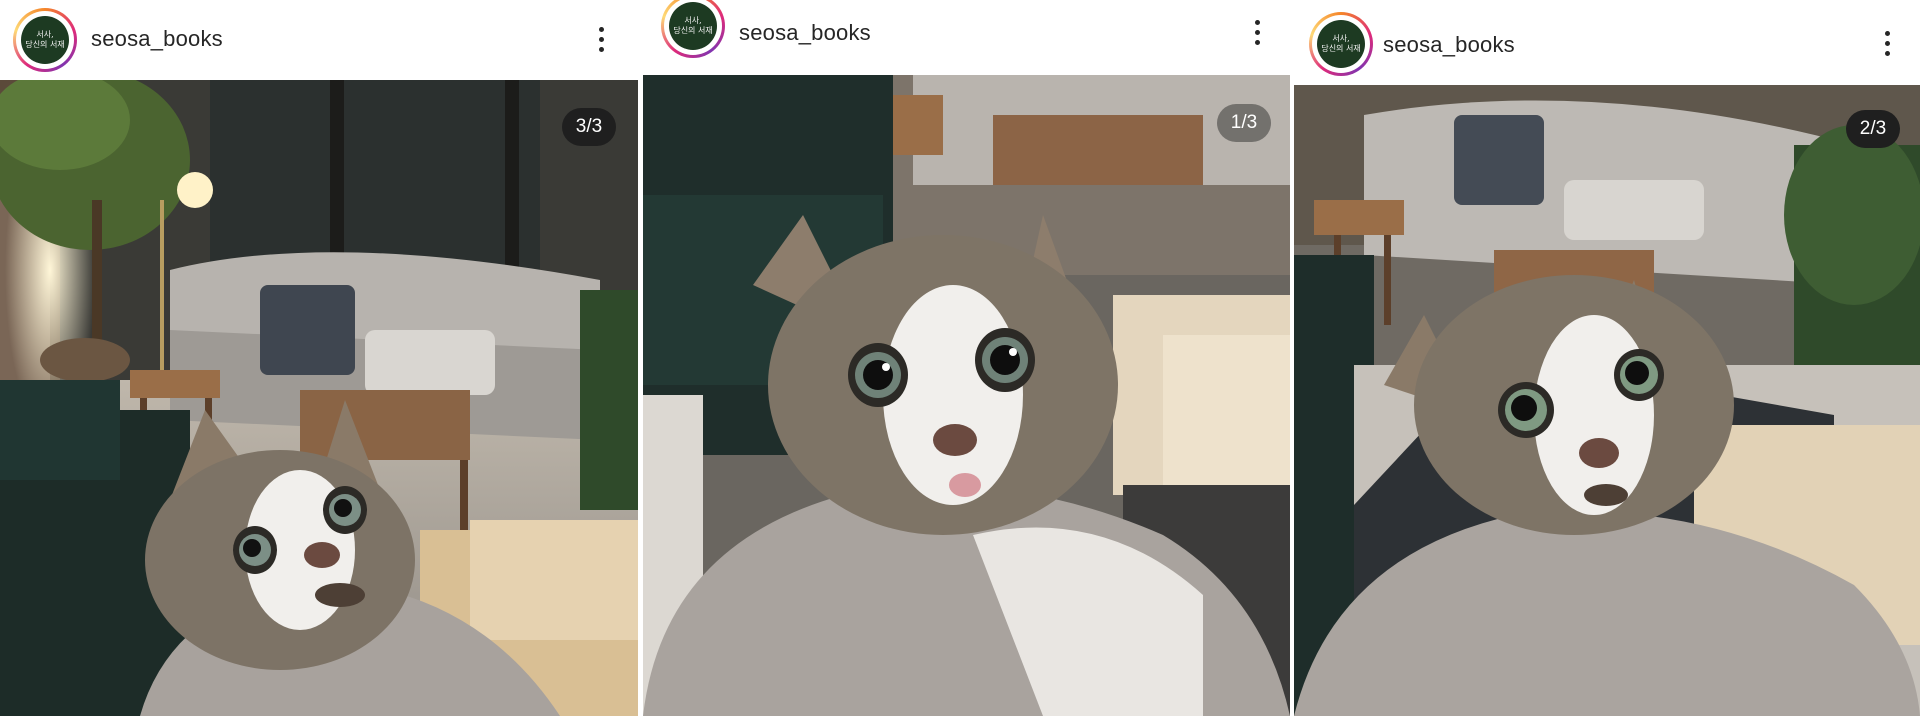 The image size is (1920, 716). What do you see at coordinates (1873, 129) in the screenshot?
I see `image-counter-badge: 2/3` at bounding box center [1873, 129].